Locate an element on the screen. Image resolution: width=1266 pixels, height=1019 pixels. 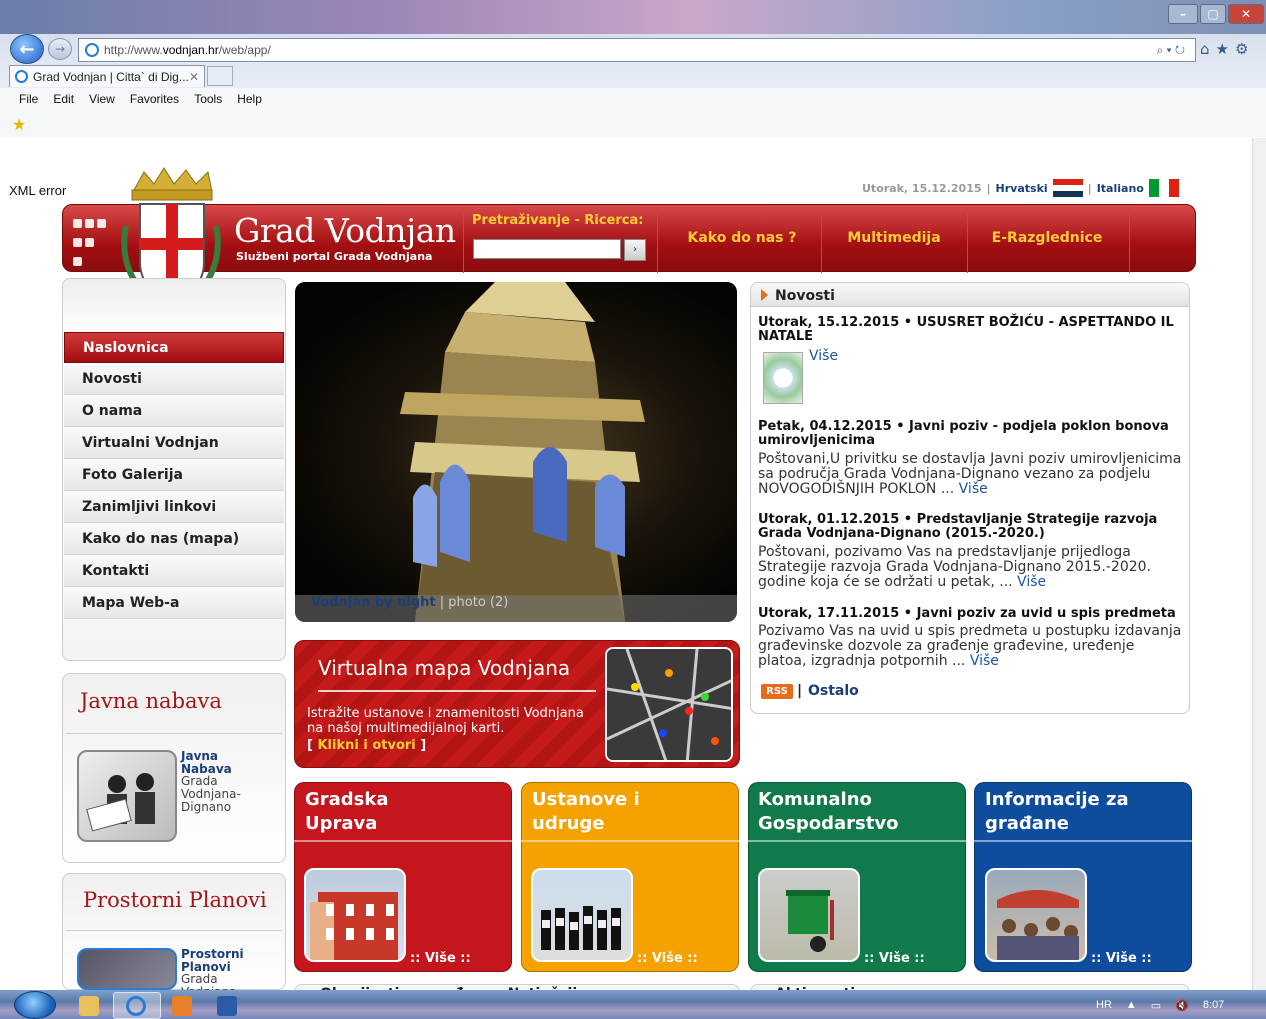
tile-title-line: Gospodarstvo is located at coordinates (828, 823).